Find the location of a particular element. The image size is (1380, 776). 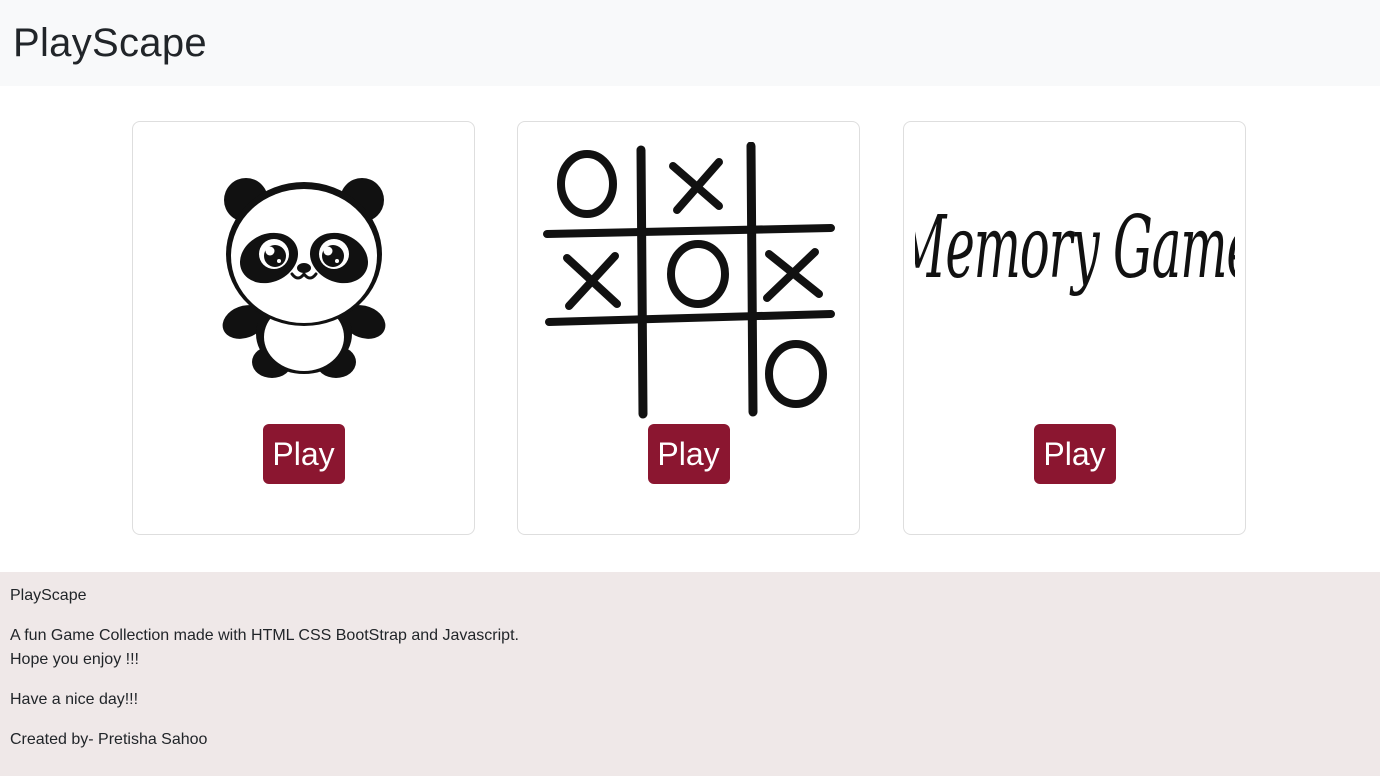

panda-image is located at coordinates (303, 272).